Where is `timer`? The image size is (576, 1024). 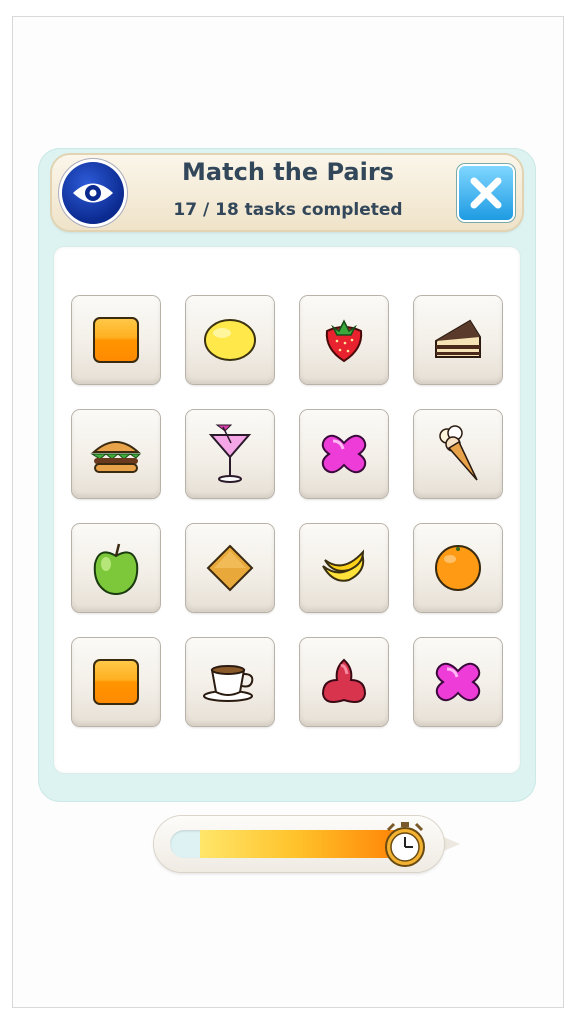 timer is located at coordinates (309, 844).